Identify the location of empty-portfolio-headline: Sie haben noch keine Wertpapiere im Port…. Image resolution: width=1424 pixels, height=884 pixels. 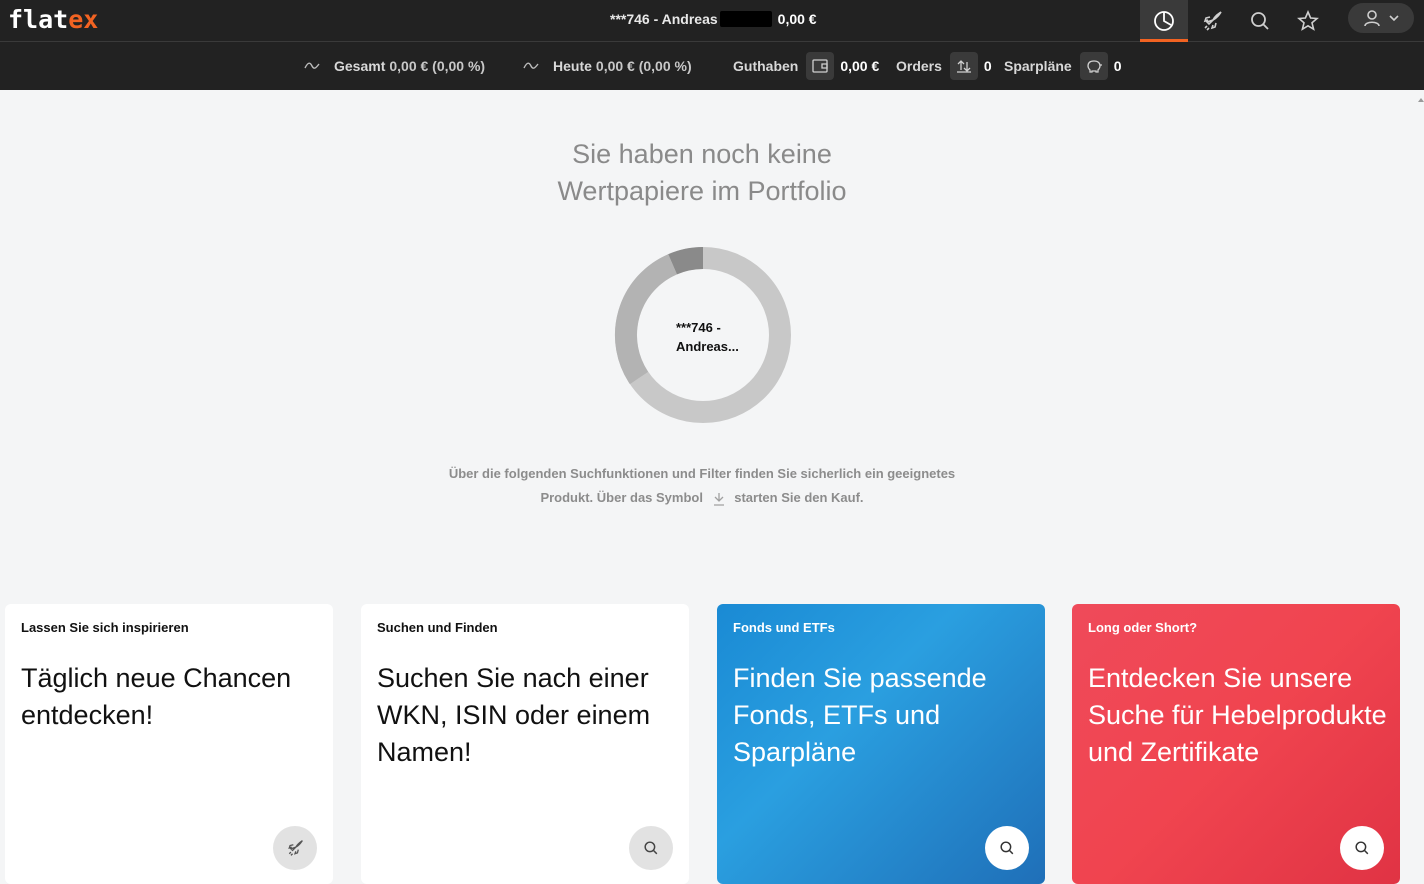
(702, 173).